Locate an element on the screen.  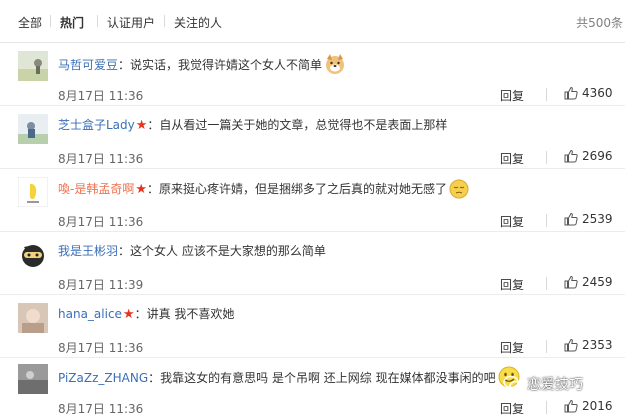
tab-verified-users: 认证用户 is located at coordinates (131, 22).